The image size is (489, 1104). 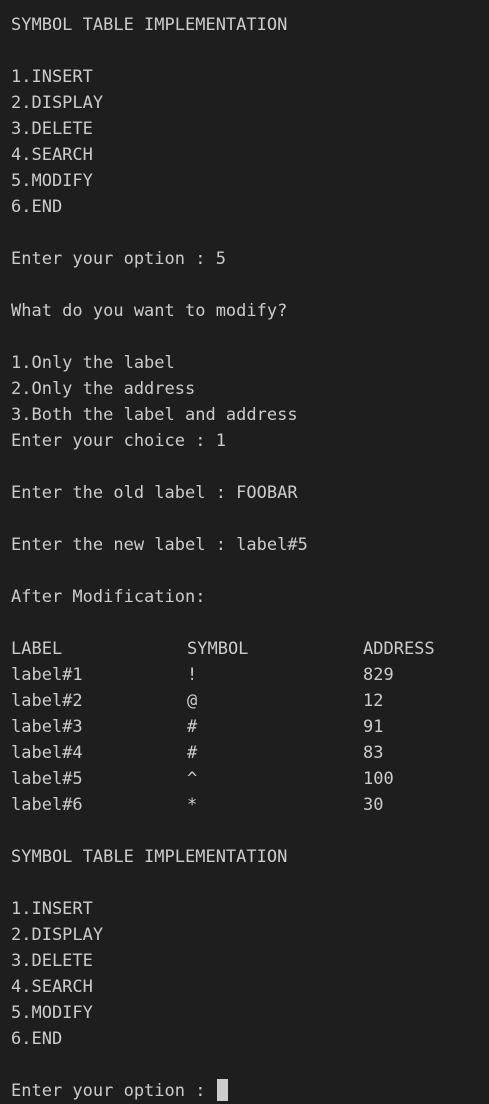 I want to click on table-cell-label: label#2, so click(x=47, y=701).